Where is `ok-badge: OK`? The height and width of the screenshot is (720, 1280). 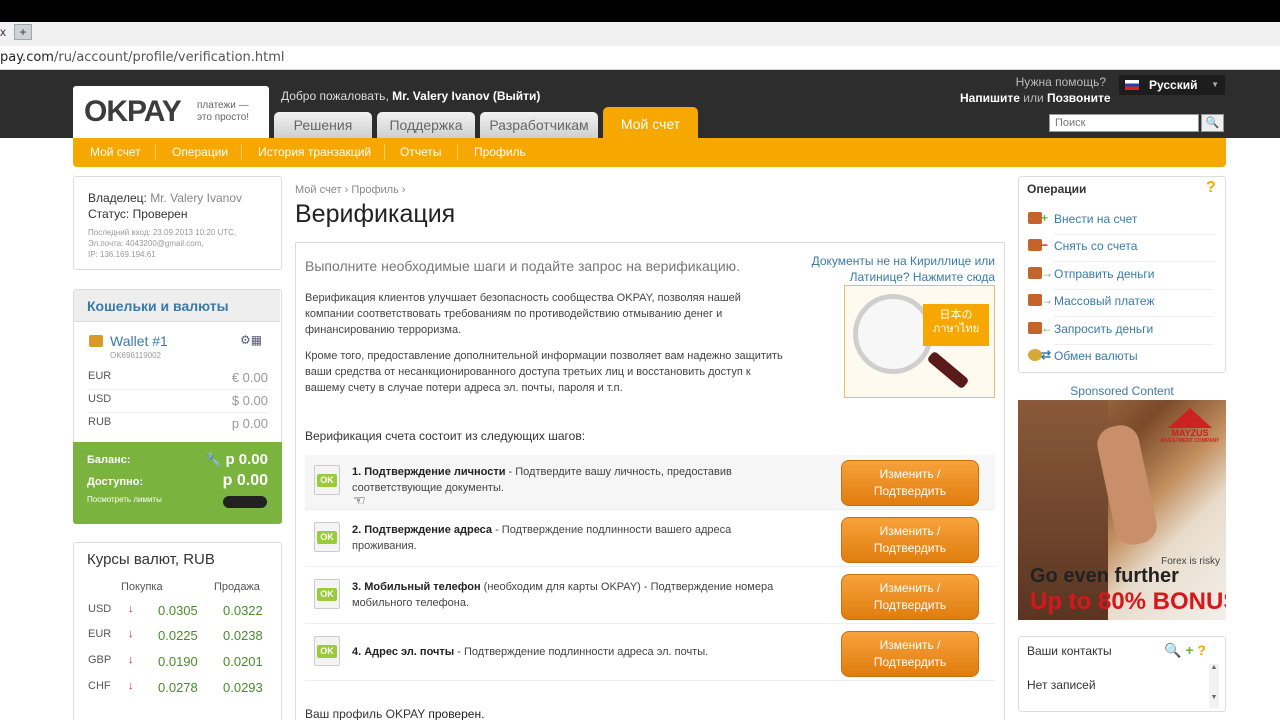 ok-badge: OK is located at coordinates (327, 651).